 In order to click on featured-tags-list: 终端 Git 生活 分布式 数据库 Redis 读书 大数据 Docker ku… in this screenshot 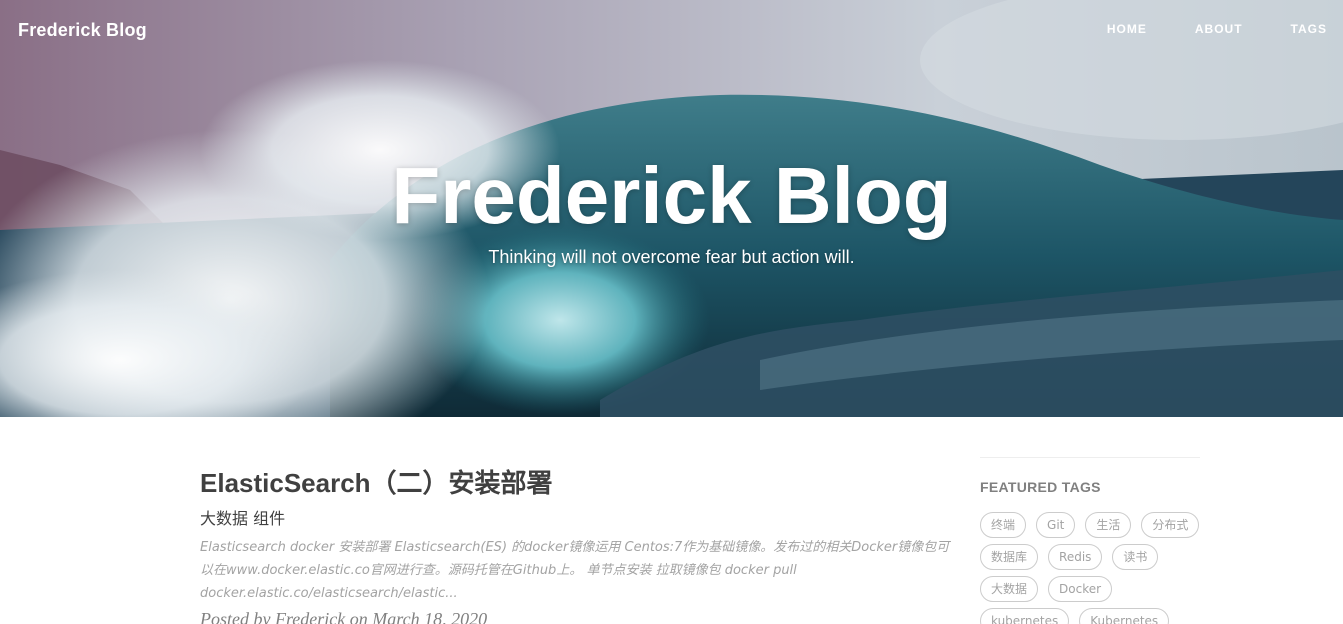, I will do `click(1095, 568)`.